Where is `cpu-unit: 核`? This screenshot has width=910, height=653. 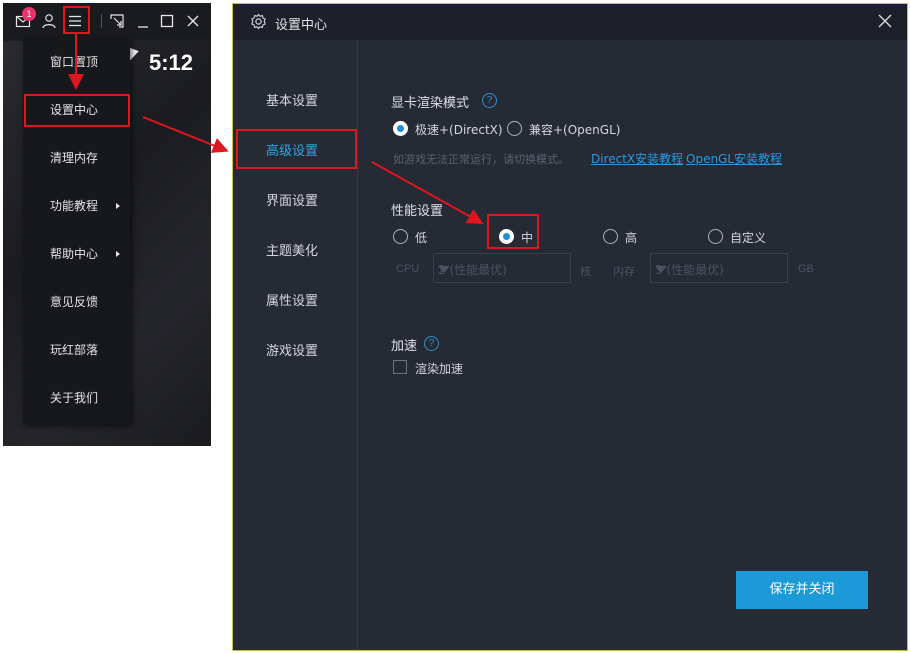 cpu-unit: 核 is located at coordinates (585, 272).